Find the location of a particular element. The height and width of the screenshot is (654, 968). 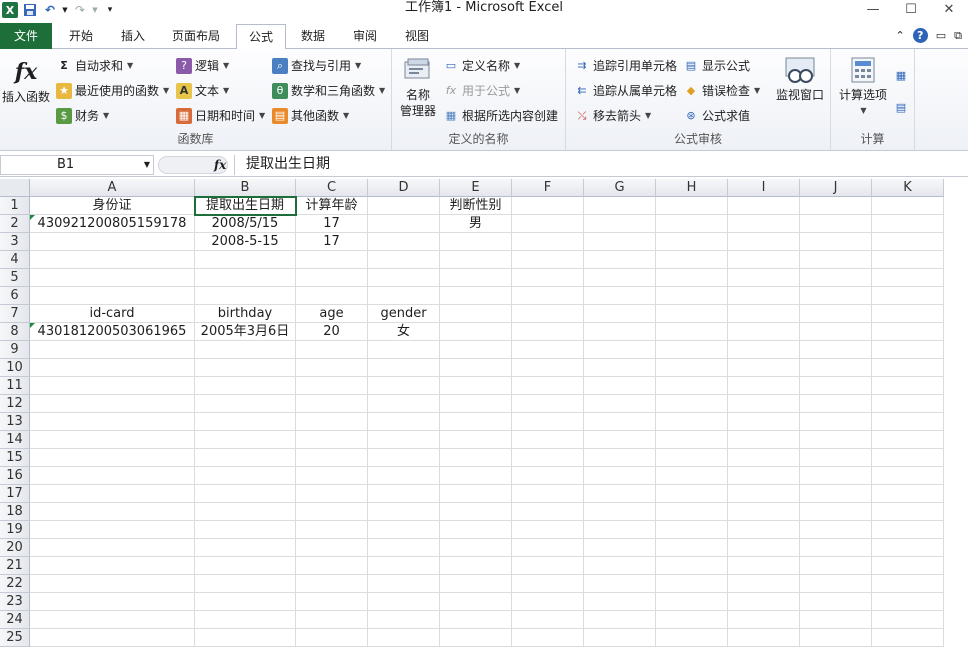

cell-G14 is located at coordinates (620, 440).